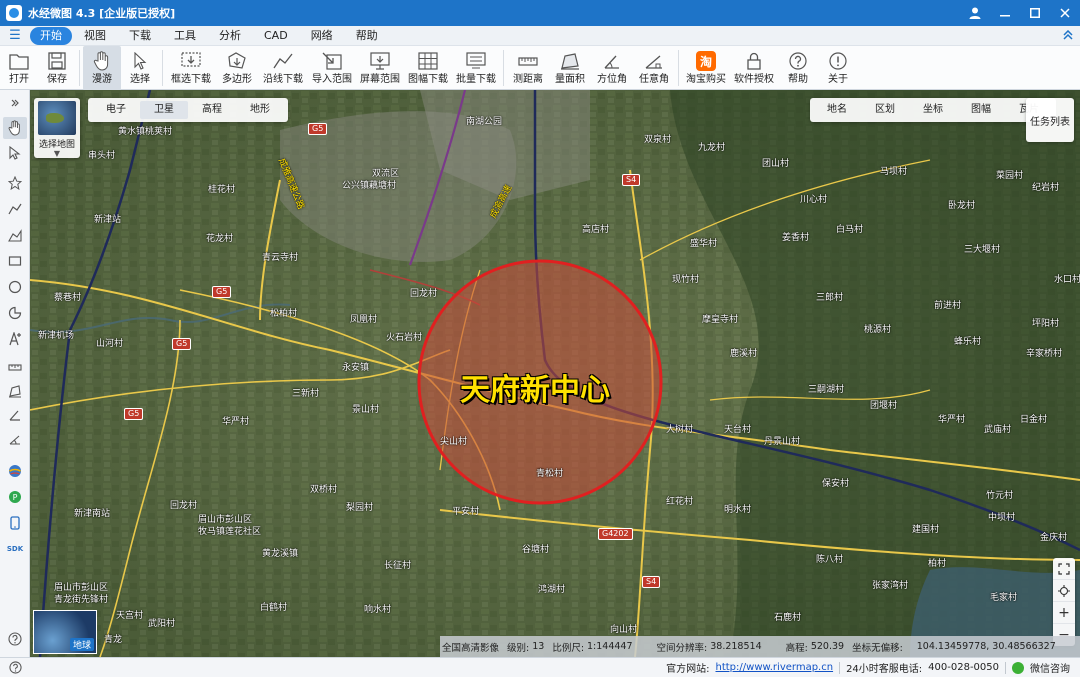 The width and height of the screenshot is (1080, 677). I want to click on measure-area-button: 量面积, so click(570, 68).